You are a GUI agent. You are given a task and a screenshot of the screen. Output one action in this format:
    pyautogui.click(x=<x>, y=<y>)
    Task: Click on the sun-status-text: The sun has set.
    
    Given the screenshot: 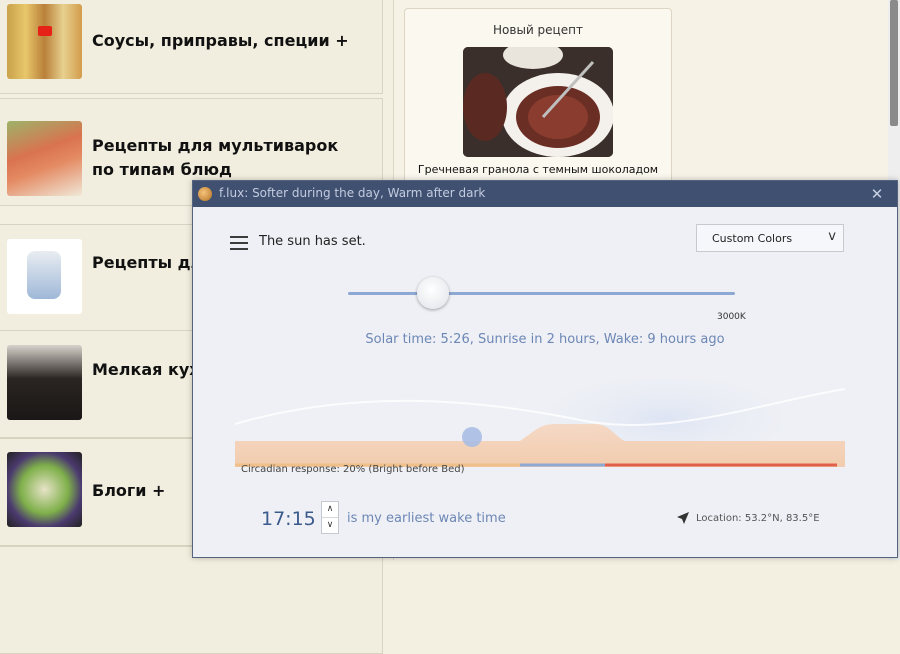 What is the action you would take?
    pyautogui.click(x=312, y=241)
    